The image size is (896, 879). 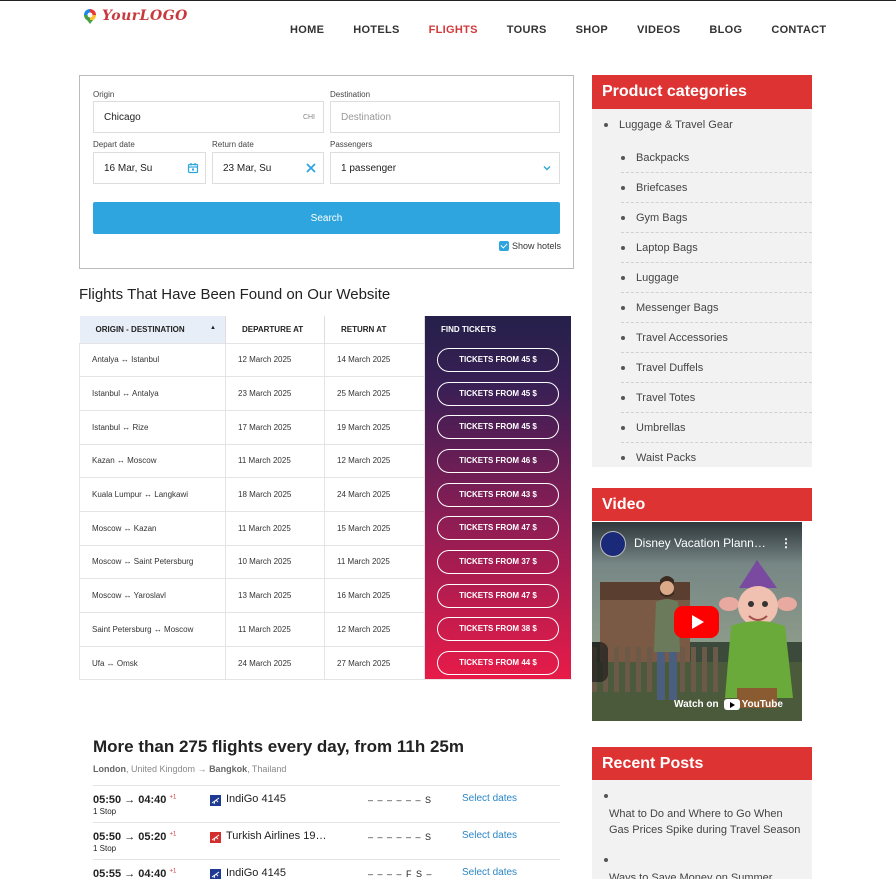 I want to click on route-cell: Kazan ↔ Moscow, so click(x=152, y=460).